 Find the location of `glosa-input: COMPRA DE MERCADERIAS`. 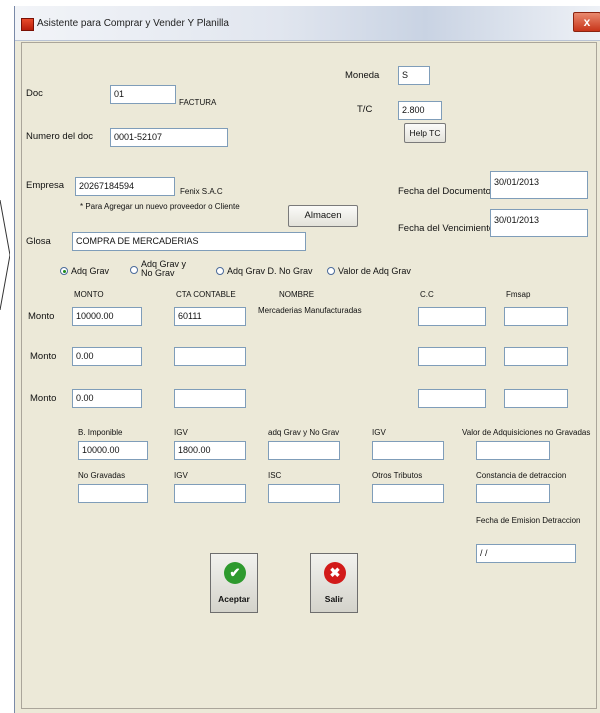

glosa-input: COMPRA DE MERCADERIAS is located at coordinates (189, 241).